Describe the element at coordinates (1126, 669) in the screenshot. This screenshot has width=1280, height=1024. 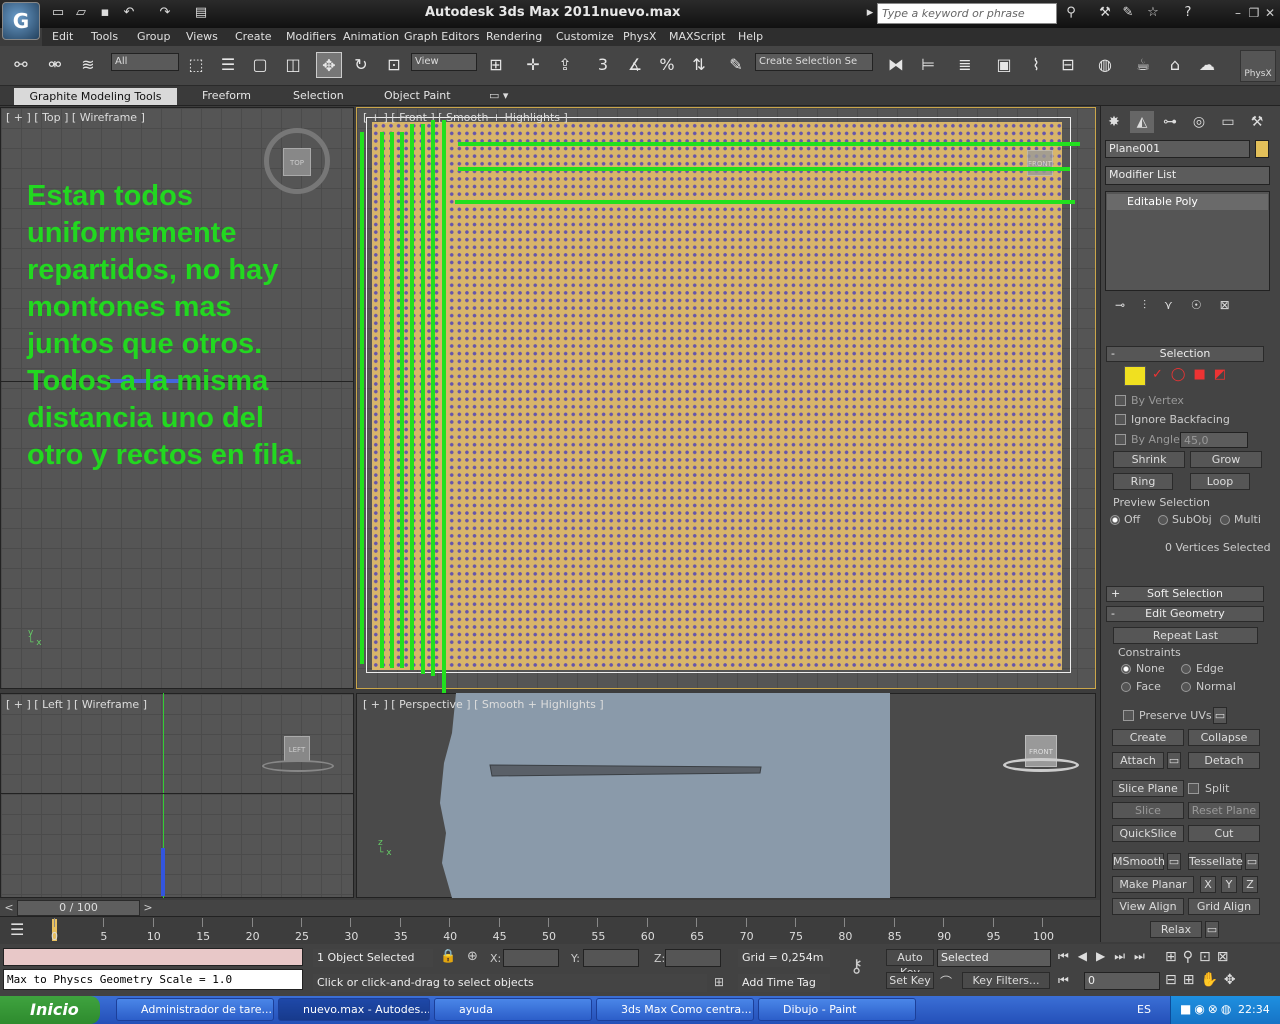
I see `constraint-none-radio` at that location.